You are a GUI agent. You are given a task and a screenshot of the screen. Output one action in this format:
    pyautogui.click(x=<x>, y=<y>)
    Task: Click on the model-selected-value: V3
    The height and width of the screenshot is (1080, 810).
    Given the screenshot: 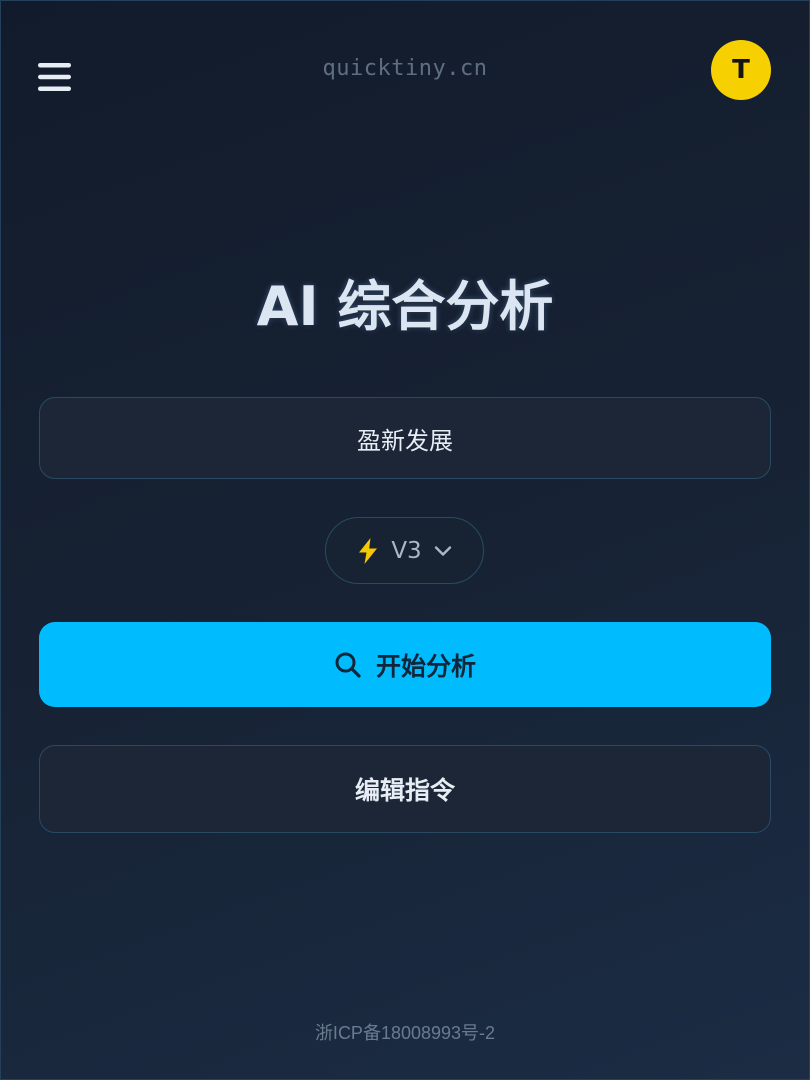 What is the action you would take?
    pyautogui.click(x=406, y=550)
    